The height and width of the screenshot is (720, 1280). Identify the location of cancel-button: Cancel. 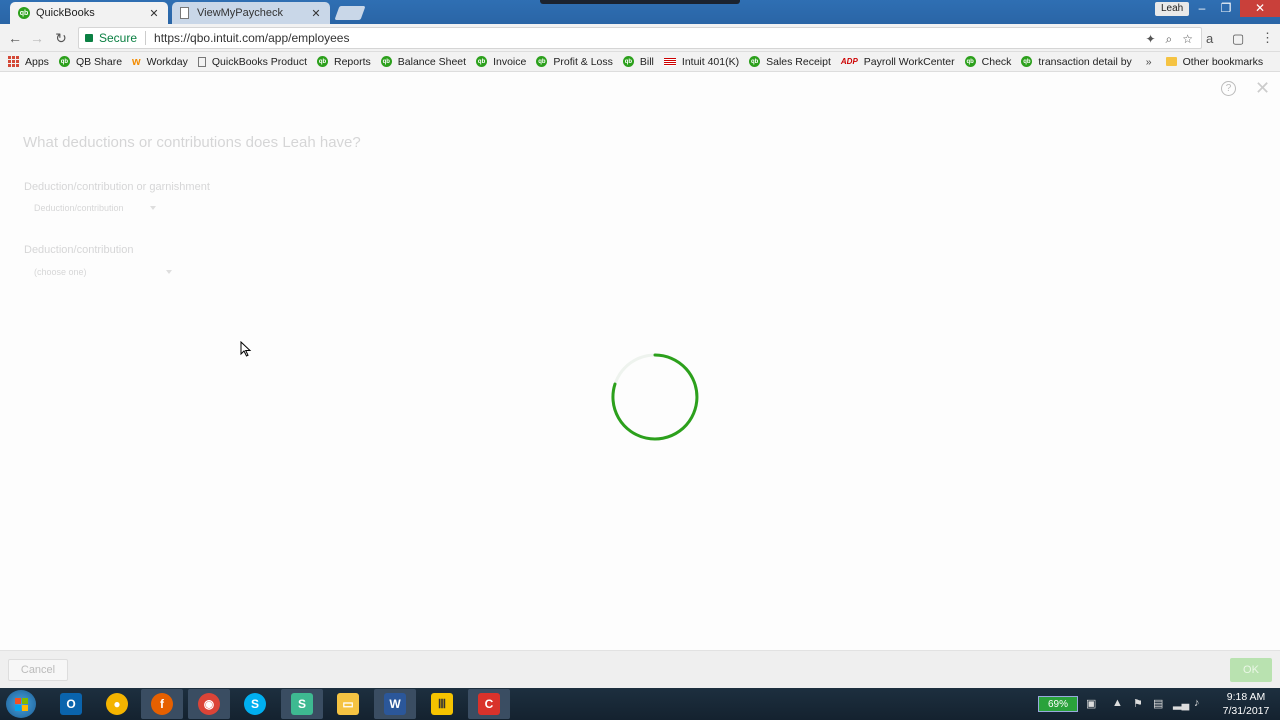
(38, 670).